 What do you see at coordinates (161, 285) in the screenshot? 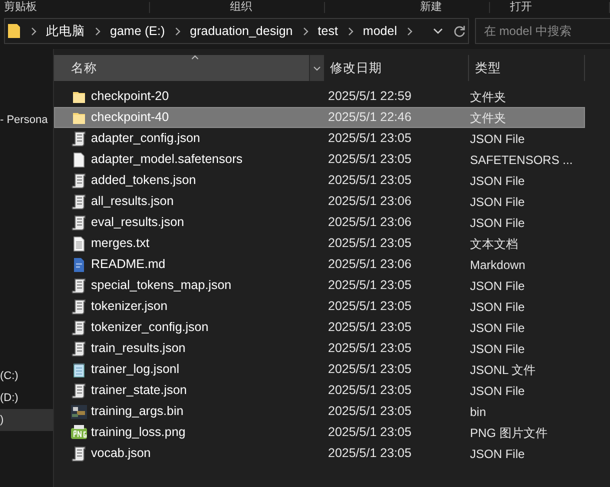
I see `file-name: special_tokens_map.json` at bounding box center [161, 285].